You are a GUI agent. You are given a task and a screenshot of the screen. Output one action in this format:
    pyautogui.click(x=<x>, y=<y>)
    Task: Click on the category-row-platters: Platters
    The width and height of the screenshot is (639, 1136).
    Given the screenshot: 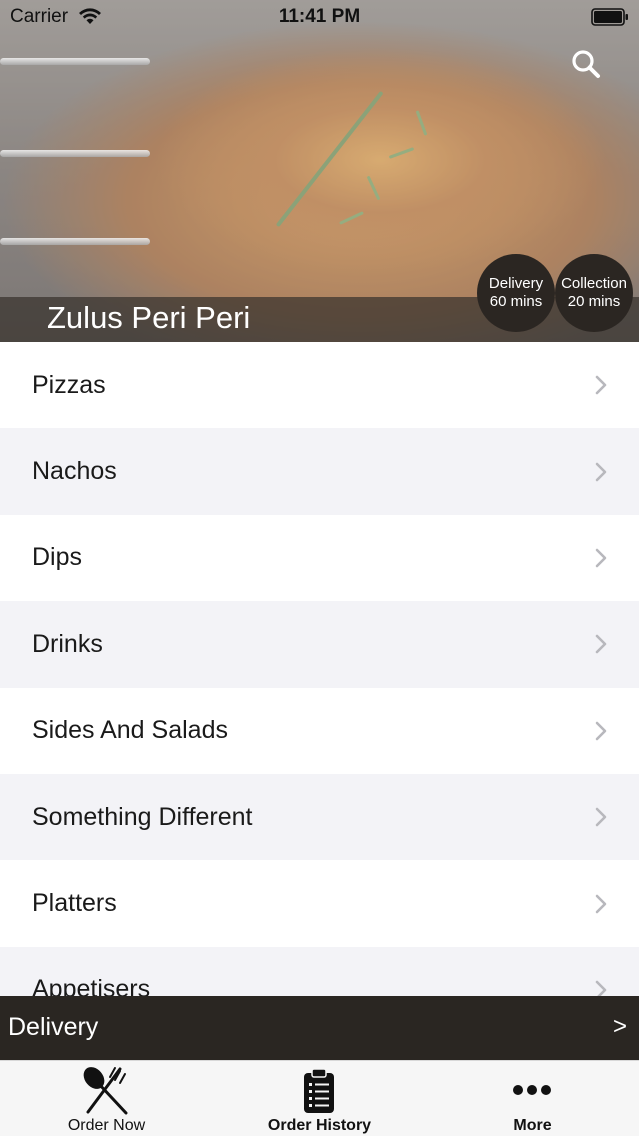 What is the action you would take?
    pyautogui.click(x=319, y=903)
    